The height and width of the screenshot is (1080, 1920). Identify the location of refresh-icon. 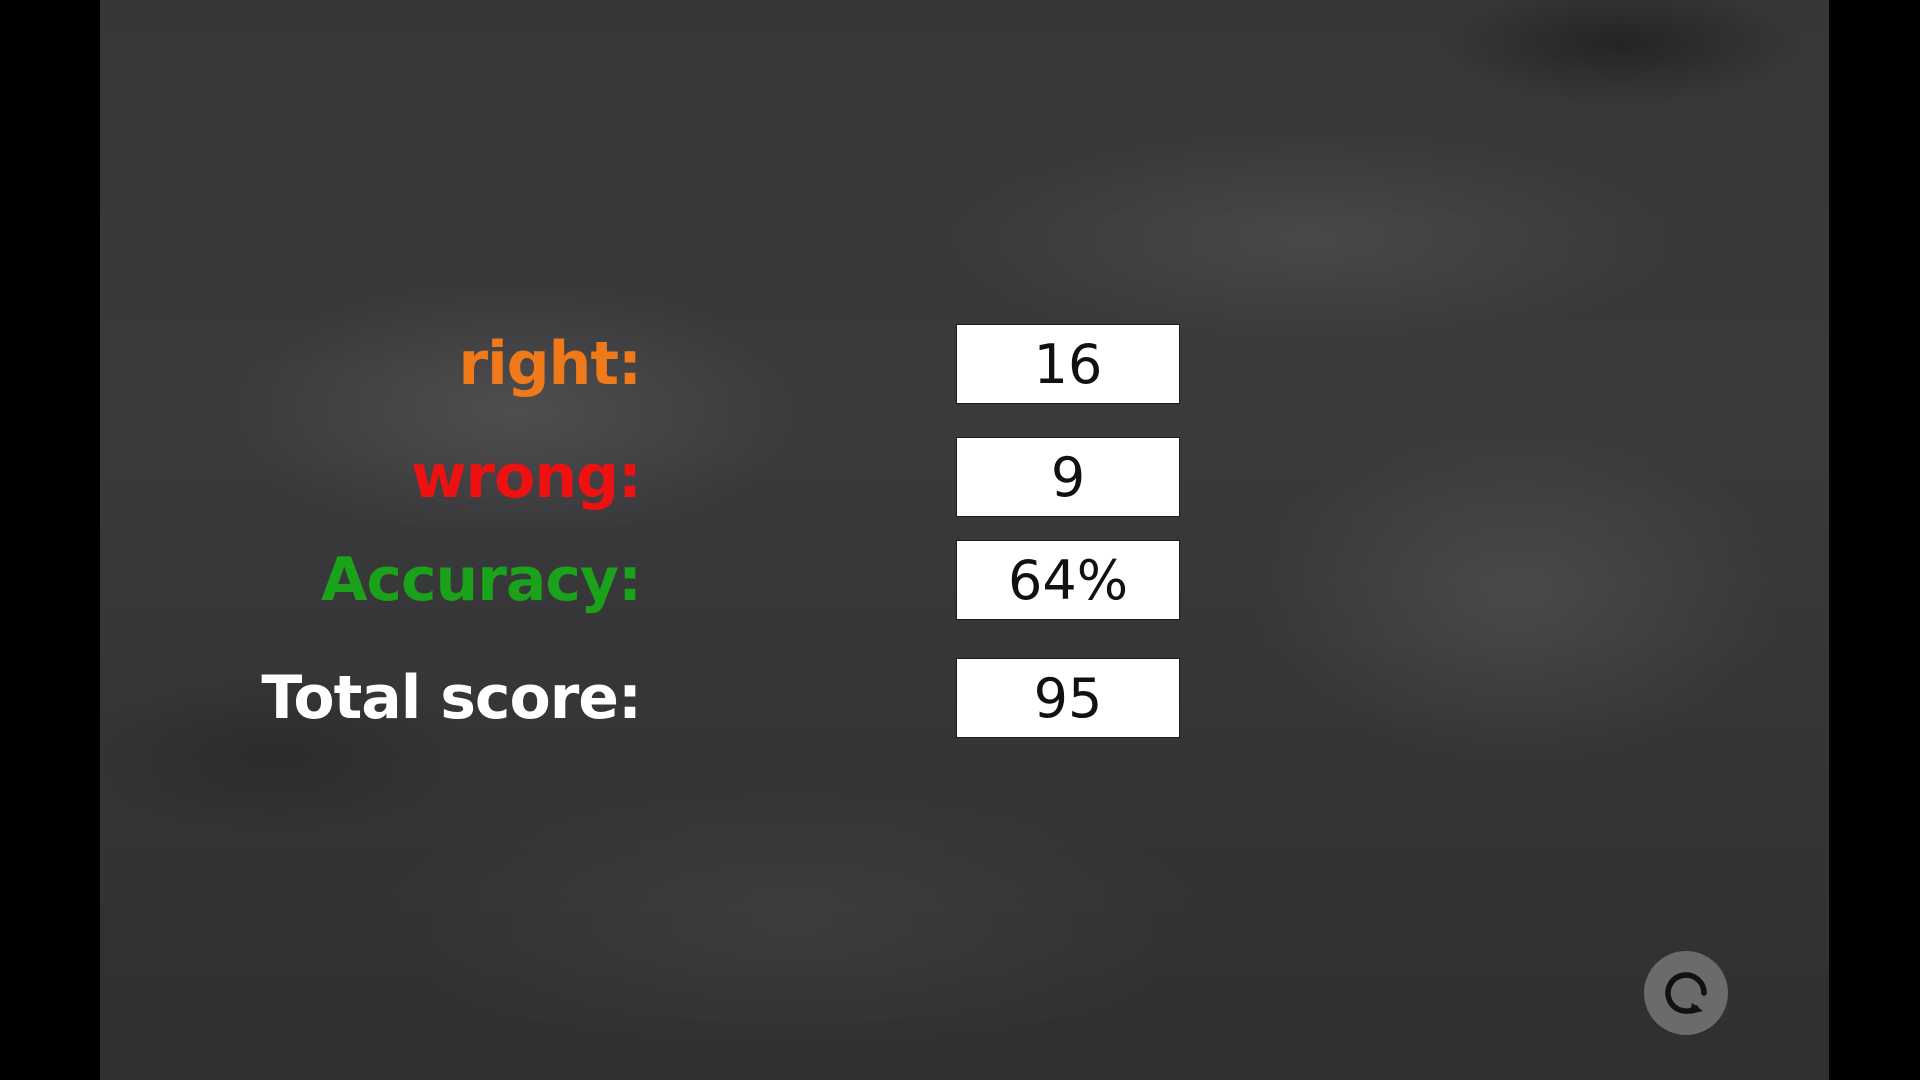
(1686, 993).